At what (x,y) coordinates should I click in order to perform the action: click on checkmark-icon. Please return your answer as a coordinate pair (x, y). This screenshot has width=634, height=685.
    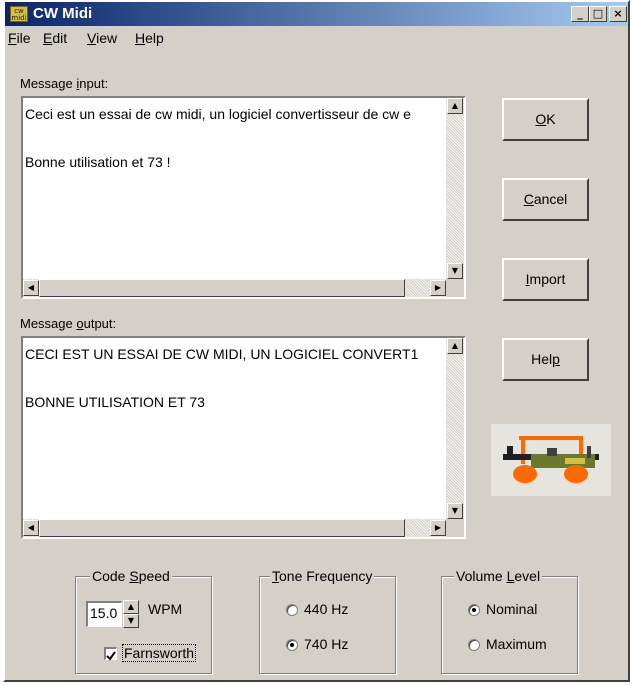
    Looking at the image, I should click on (111, 656).